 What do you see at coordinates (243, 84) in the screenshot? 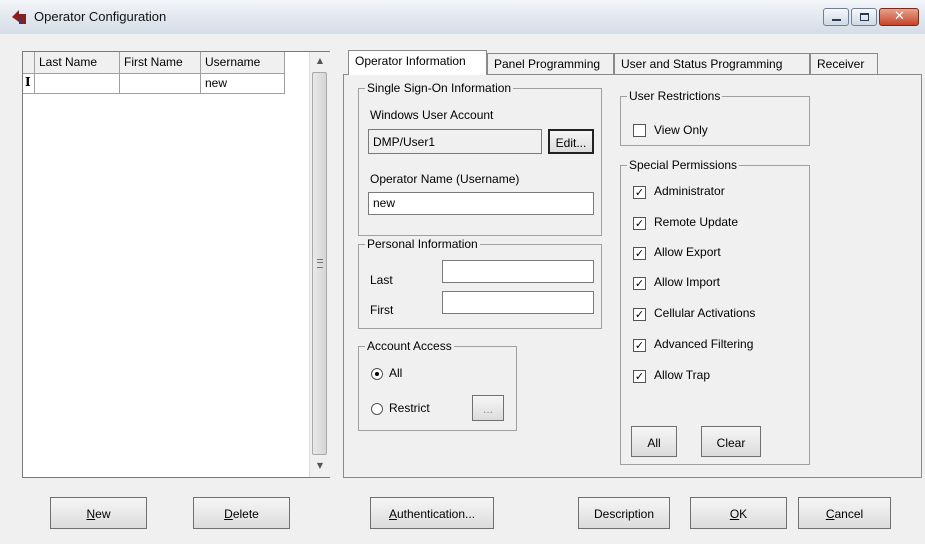
I see `cell-username: new` at bounding box center [243, 84].